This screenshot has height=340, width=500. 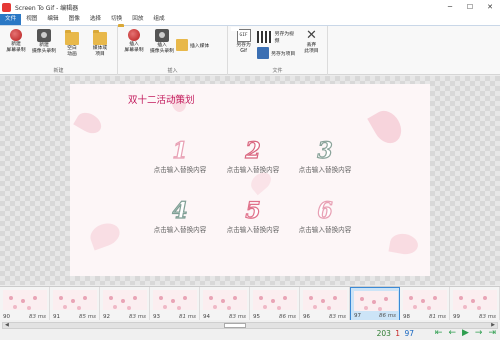 I want to click on window-controls: ─ ☐ ✕, so click(x=470, y=7).